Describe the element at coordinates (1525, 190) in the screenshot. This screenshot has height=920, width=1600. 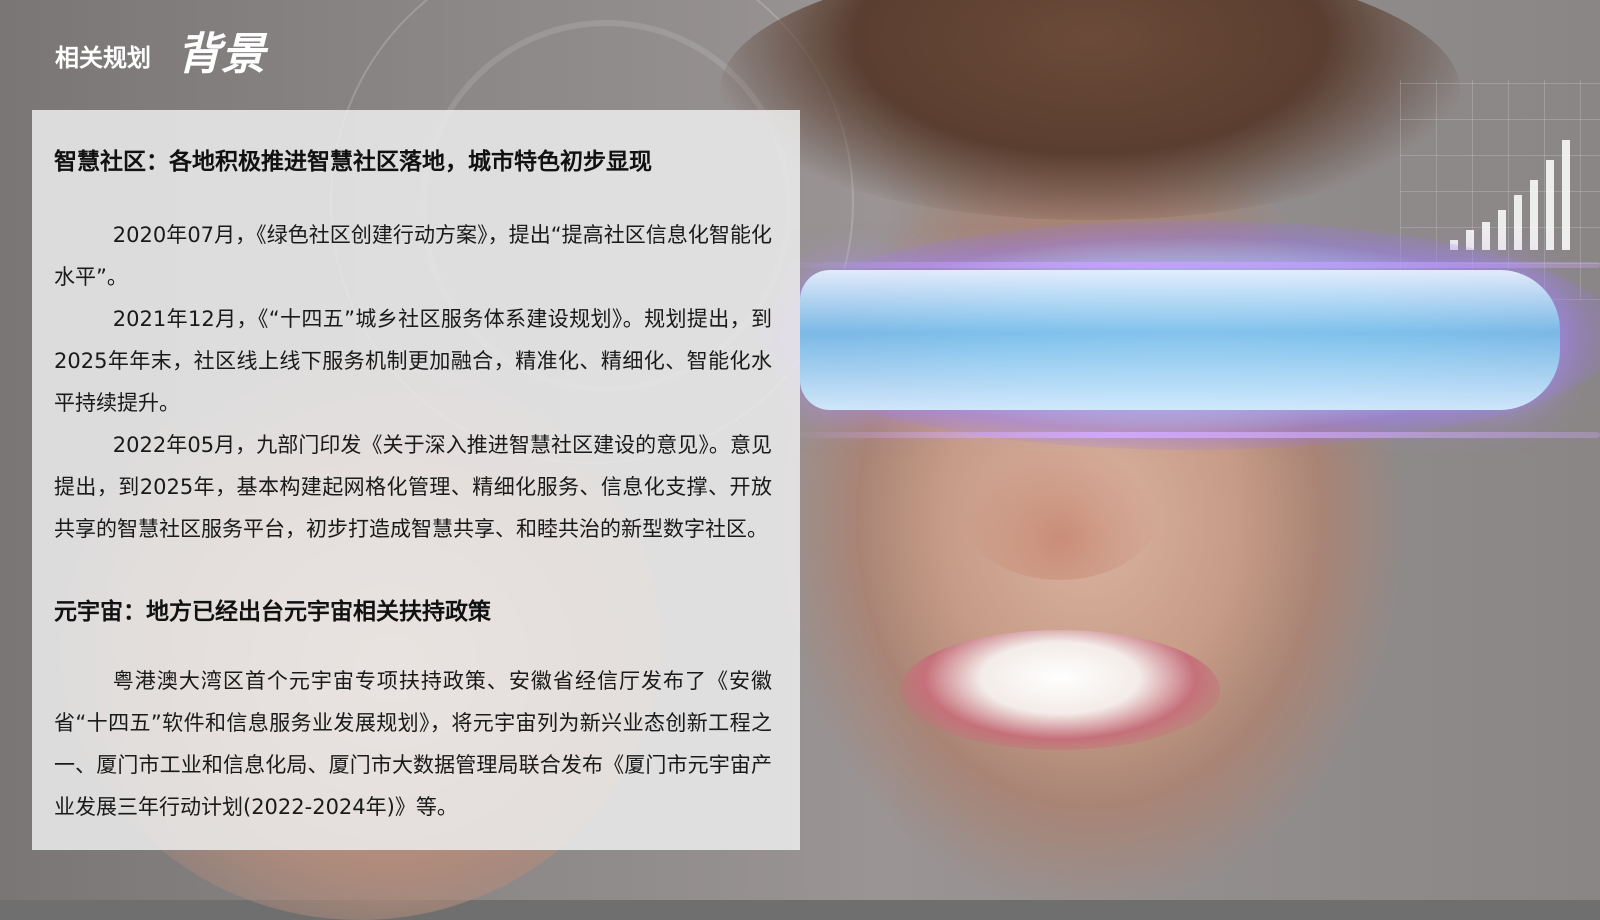
I see `hud-bar-graphic` at that location.